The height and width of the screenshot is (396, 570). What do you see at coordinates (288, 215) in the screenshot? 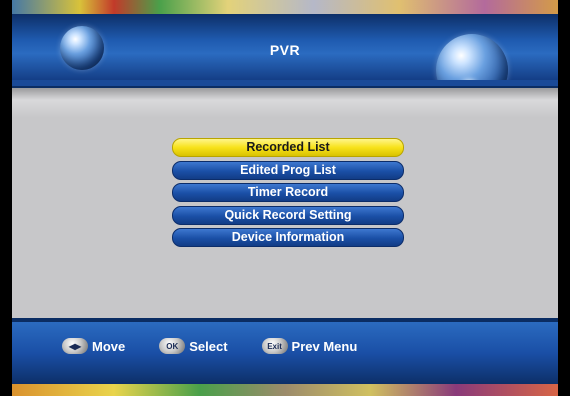
I see `menu-item-quick-record-setting: Quick Record Setting` at bounding box center [288, 215].